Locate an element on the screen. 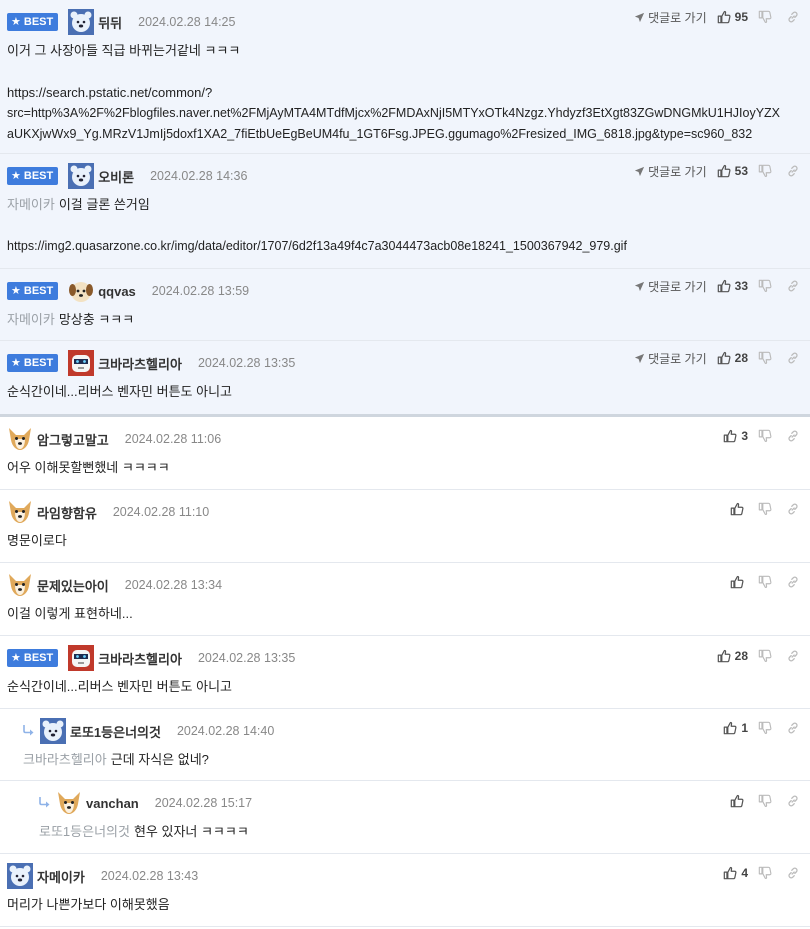  comment-header: 자메이카 2024.02.28 13:43 is located at coordinates (102, 876).